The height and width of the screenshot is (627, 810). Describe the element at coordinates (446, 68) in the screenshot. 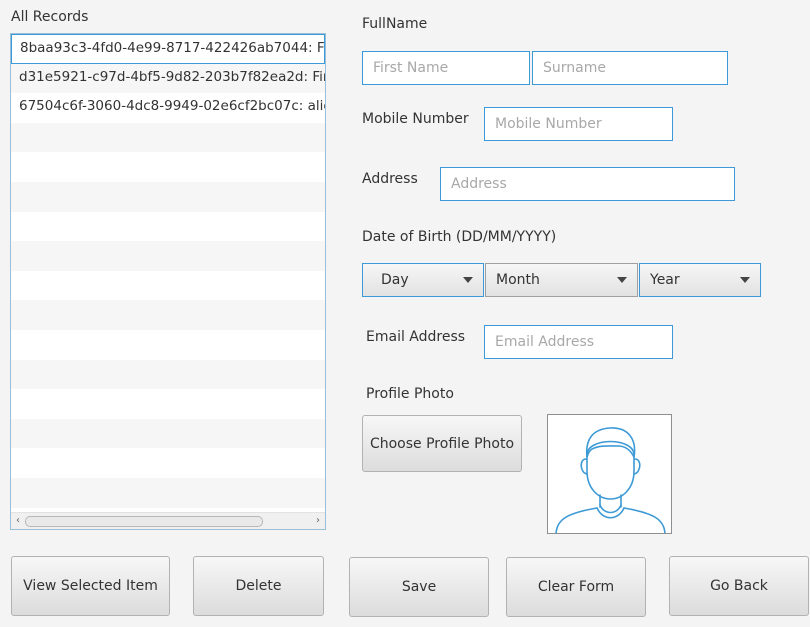

I see `first-name-input` at that location.